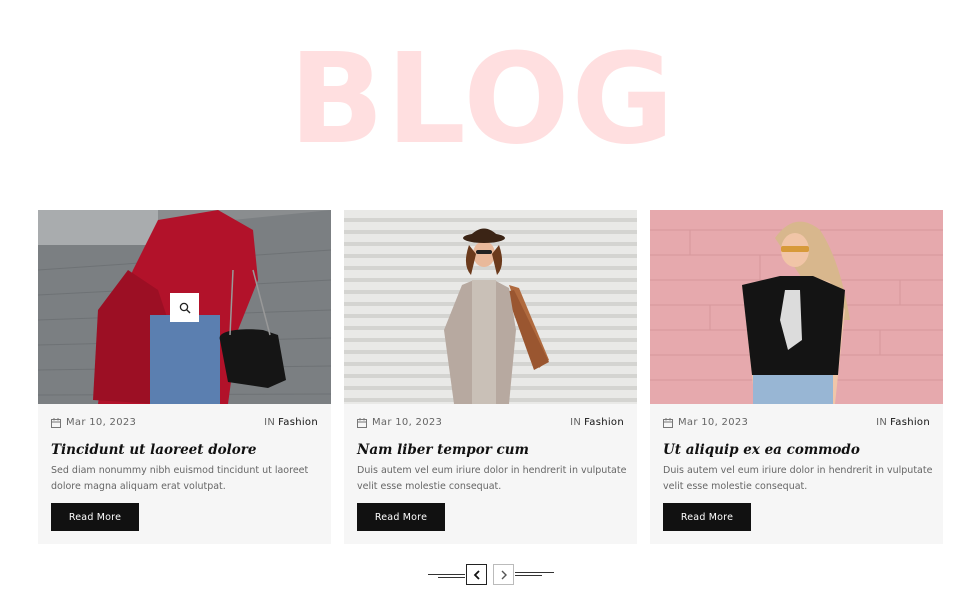 This screenshot has width=965, height=600. I want to click on search-icon, so click(184, 307).